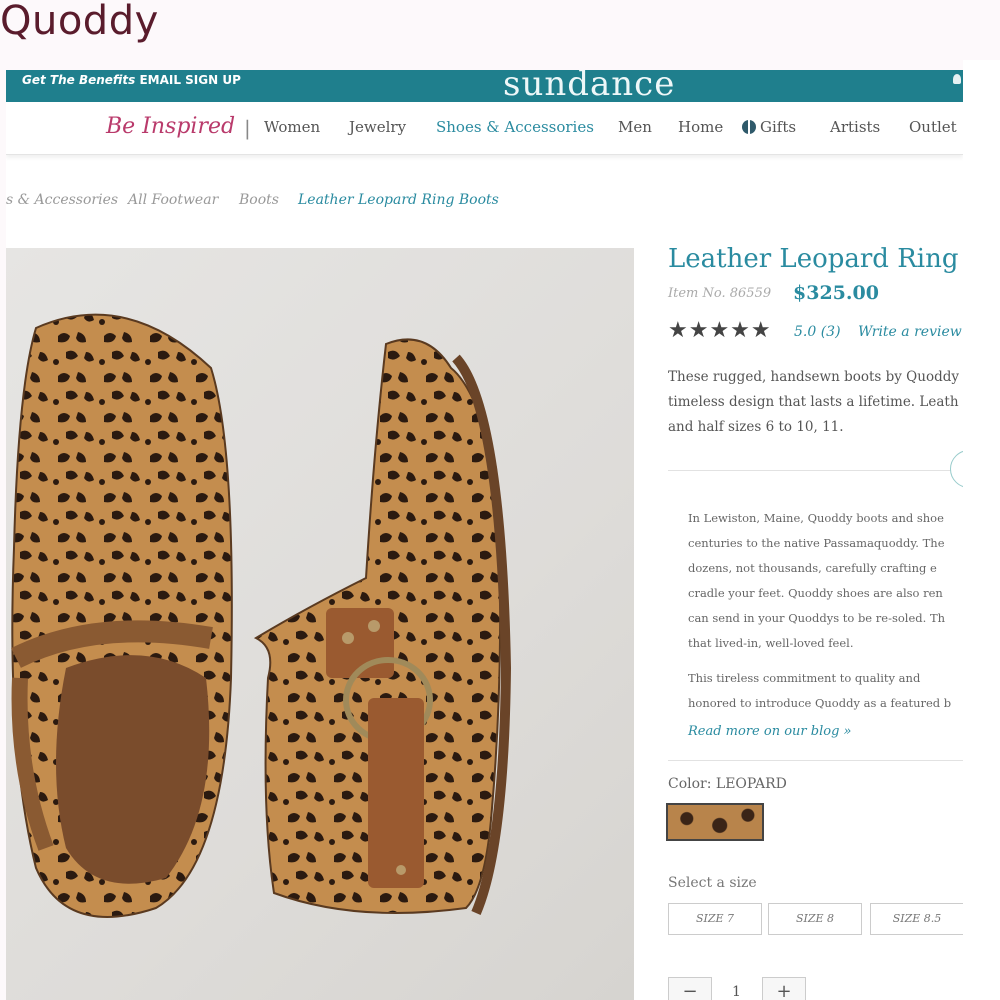 The image size is (1000, 1000). What do you see at coordinates (957, 79) in the screenshot?
I see `account-icon` at bounding box center [957, 79].